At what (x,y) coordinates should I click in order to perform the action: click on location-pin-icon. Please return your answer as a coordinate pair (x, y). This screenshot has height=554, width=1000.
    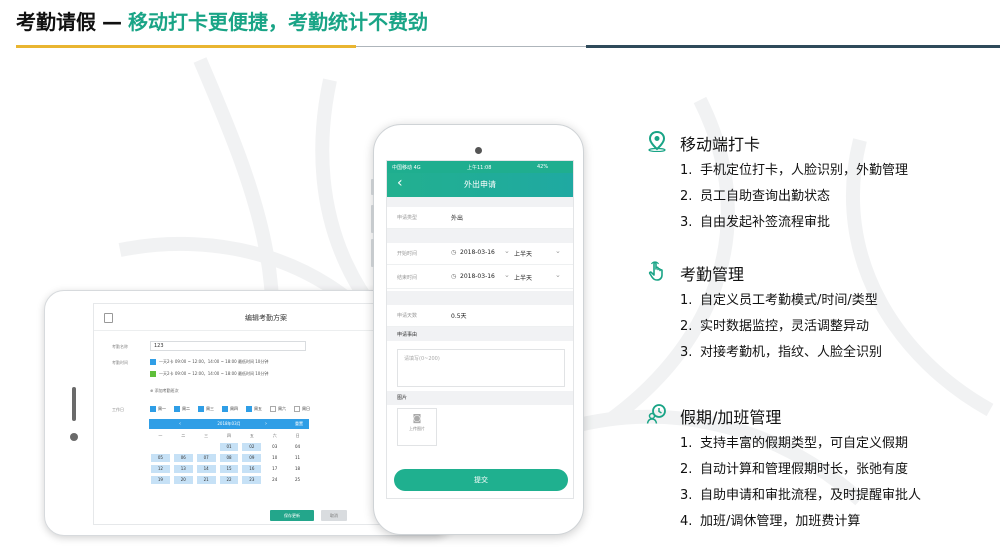
    Looking at the image, I should click on (657, 141).